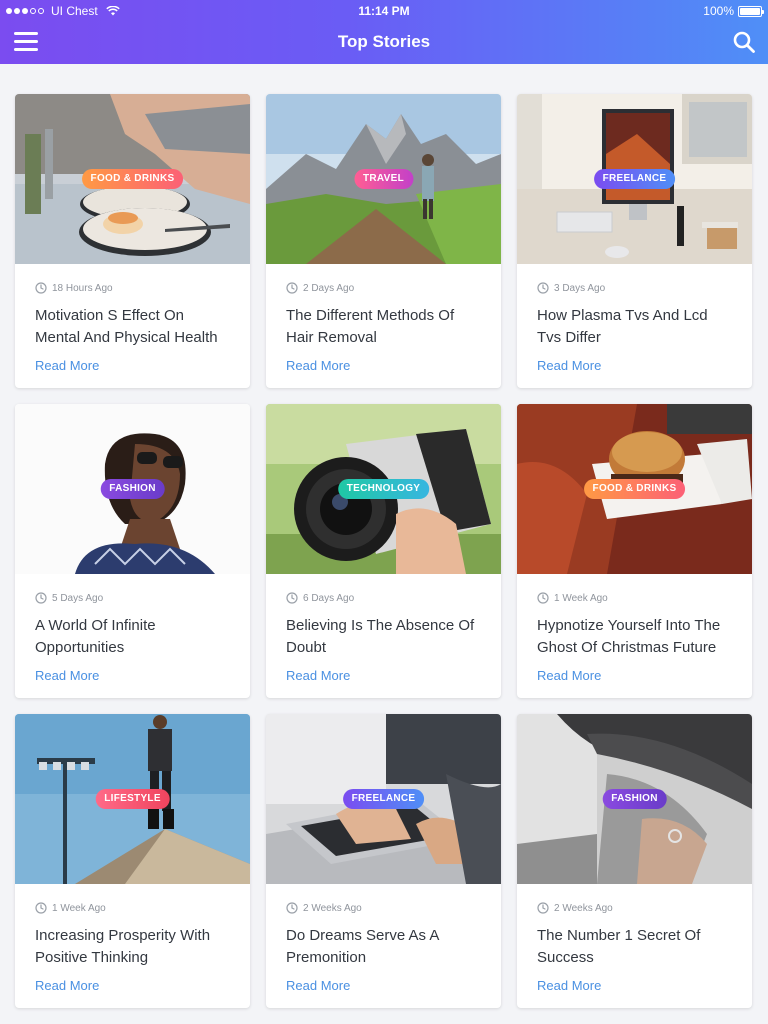  I want to click on card-time: 3 Days Ago, so click(580, 288).